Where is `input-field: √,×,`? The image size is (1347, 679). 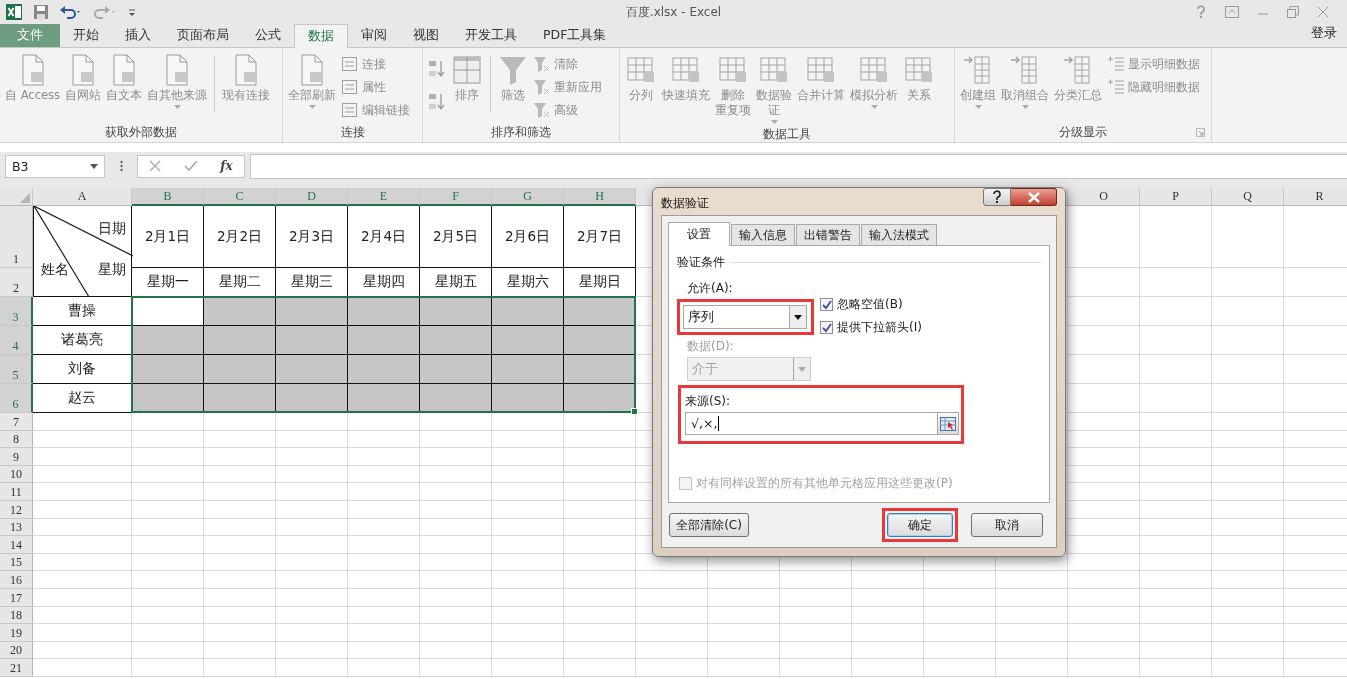 input-field: √,×, is located at coordinates (822, 423).